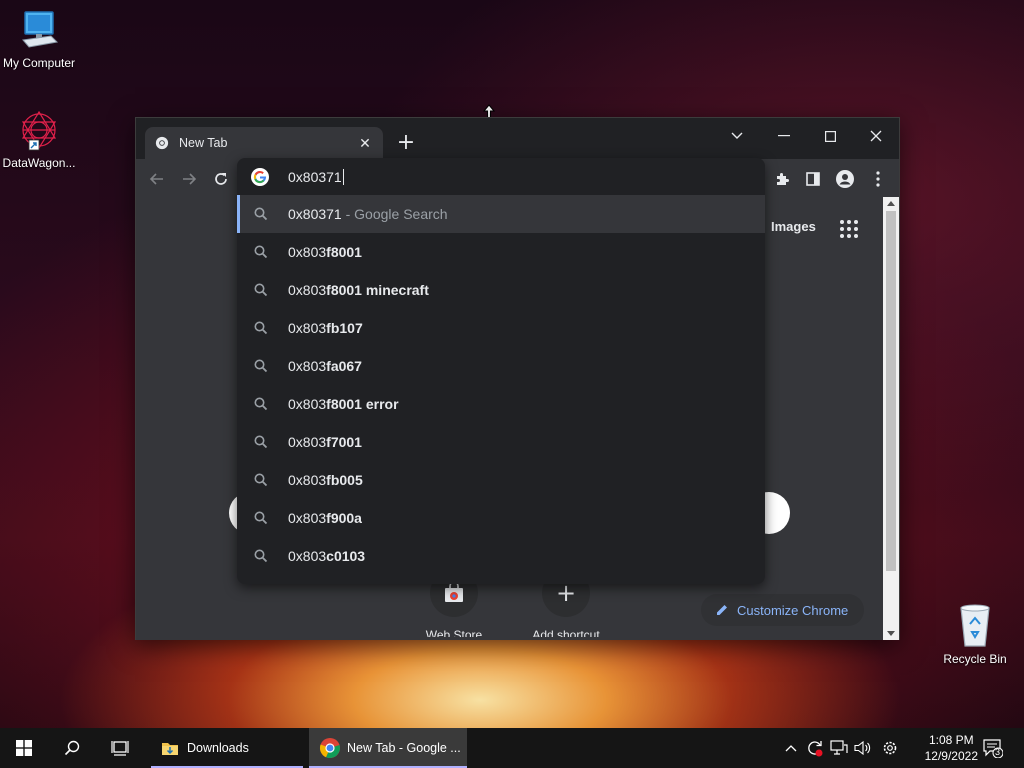  Describe the element at coordinates (501, 404) in the screenshot. I see `omnibox-suggestion: 0x803f8001 error` at that location.